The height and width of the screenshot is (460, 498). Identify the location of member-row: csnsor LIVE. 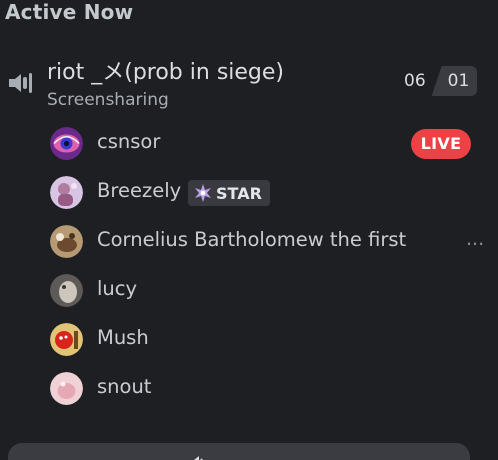
(270, 144).